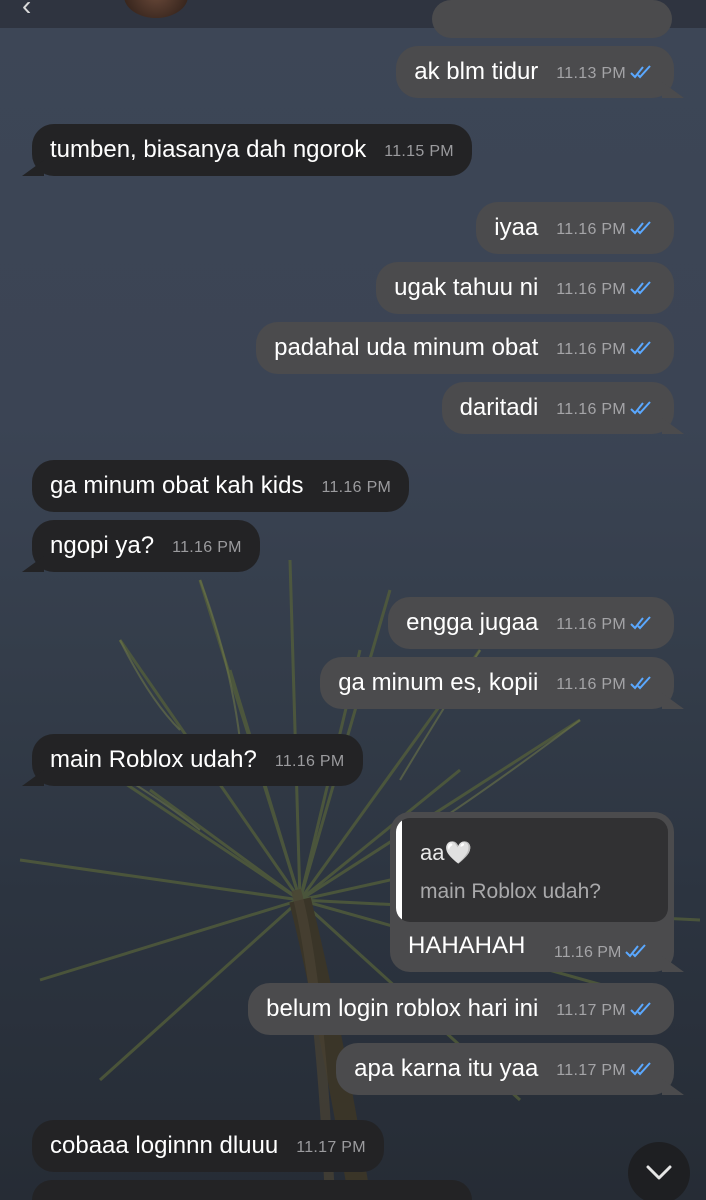 This screenshot has width=706, height=1200. Describe the element at coordinates (156, 9) in the screenshot. I see `contact-avatar` at that location.